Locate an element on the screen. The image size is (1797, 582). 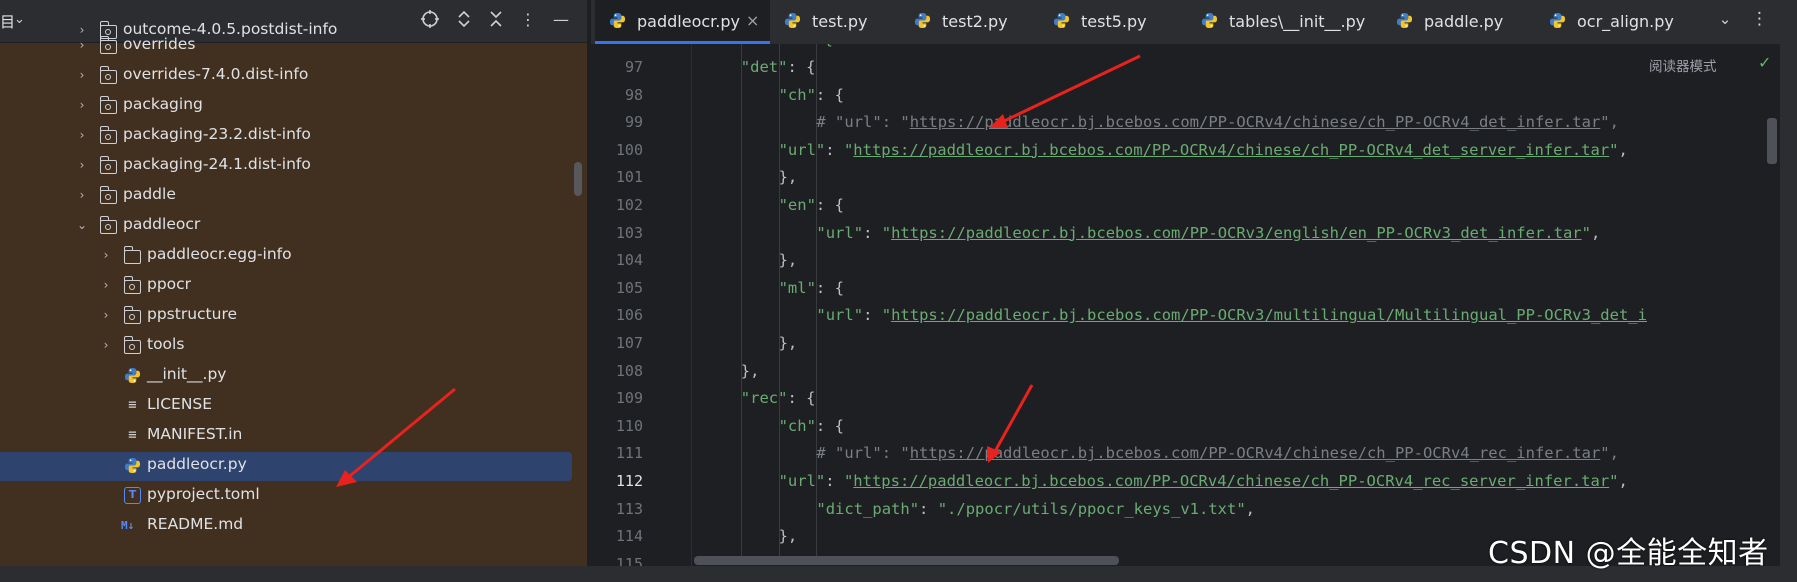
check-icon: ✓ is located at coordinates (1764, 62).